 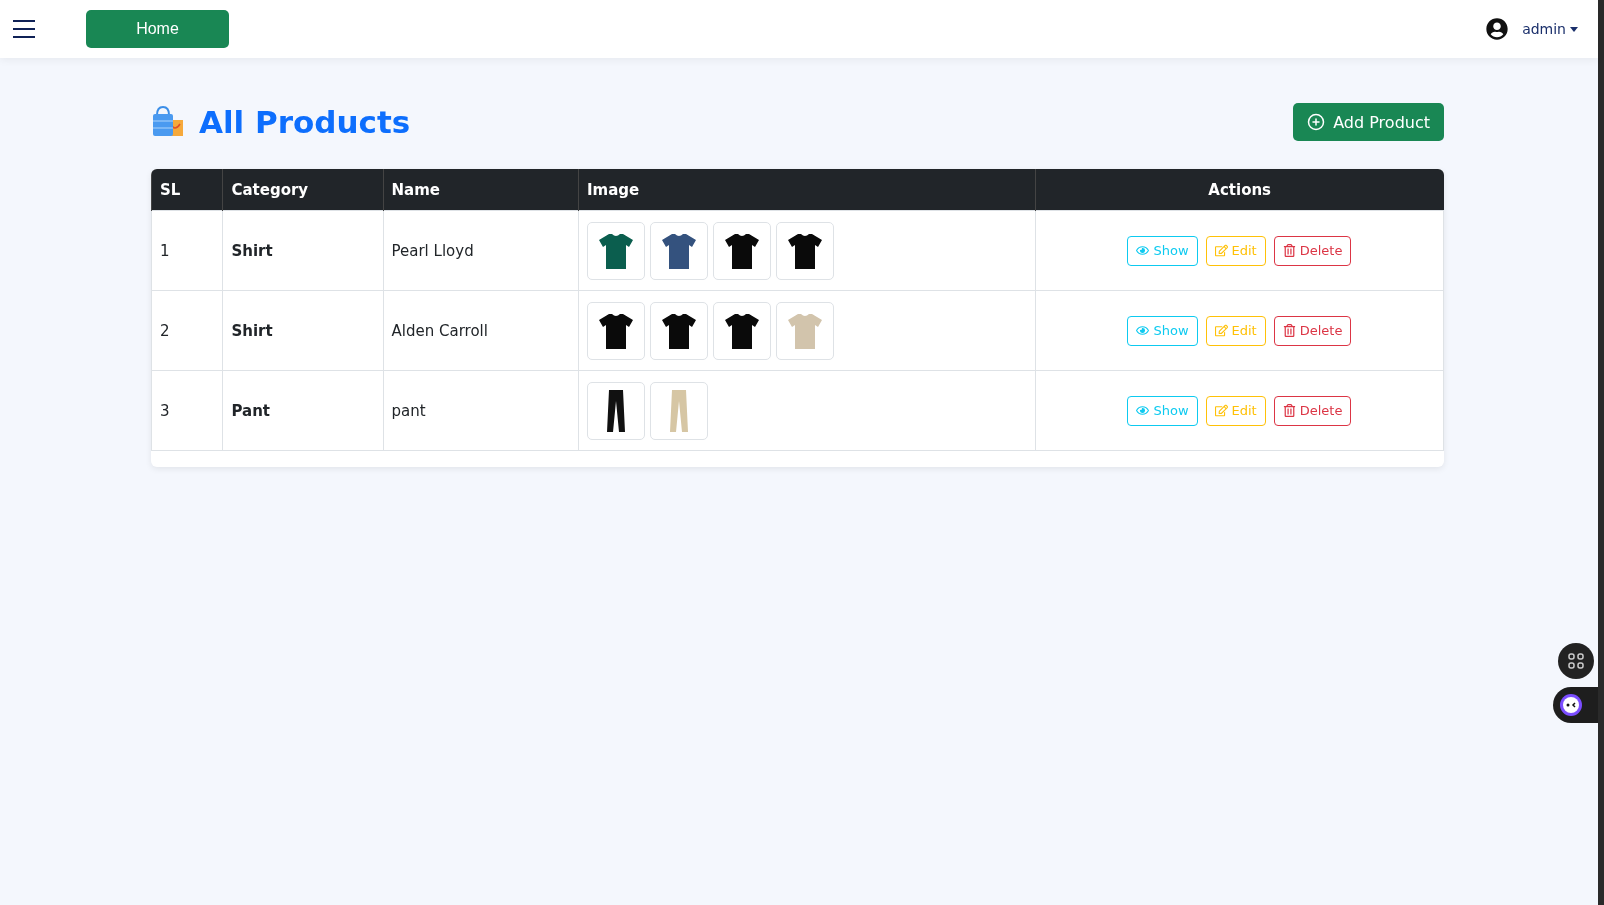 What do you see at coordinates (1574, 29) in the screenshot?
I see `caret-icon` at bounding box center [1574, 29].